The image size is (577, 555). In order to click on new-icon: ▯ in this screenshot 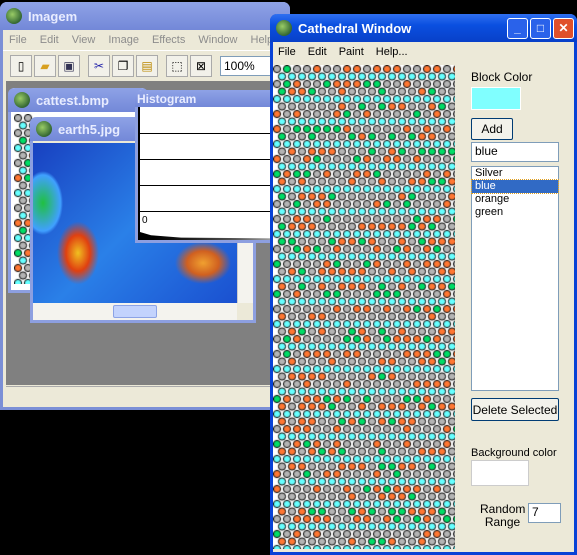, I will do `click(21, 65)`.